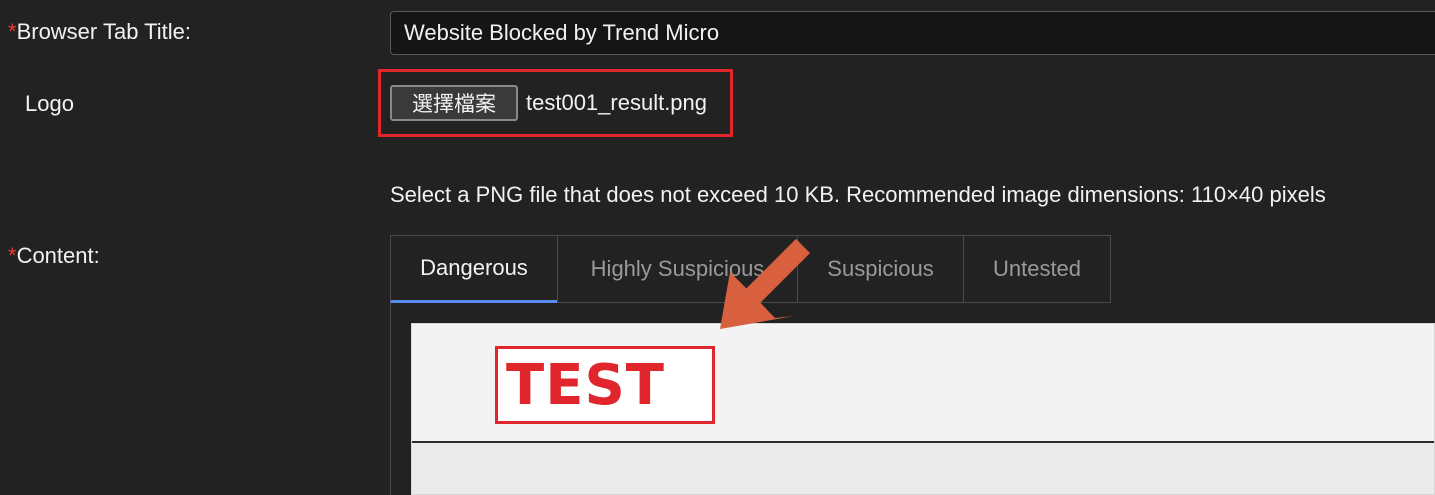  What do you see at coordinates (474, 269) in the screenshot?
I see `tab-dangerous: Dangerous` at bounding box center [474, 269].